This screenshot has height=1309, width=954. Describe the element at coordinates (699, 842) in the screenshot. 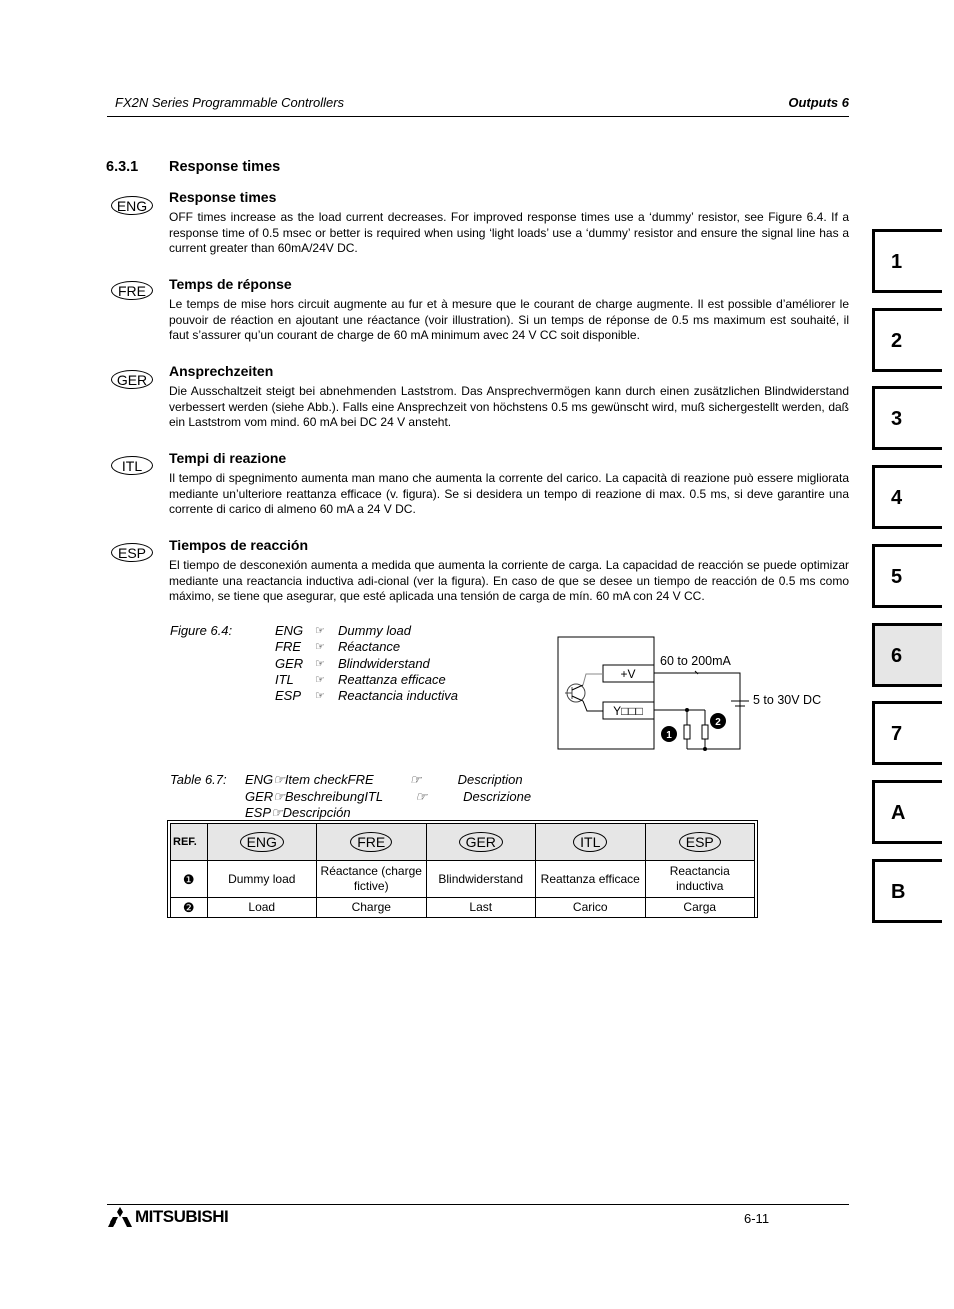

I see `header-esp: ESP` at that location.